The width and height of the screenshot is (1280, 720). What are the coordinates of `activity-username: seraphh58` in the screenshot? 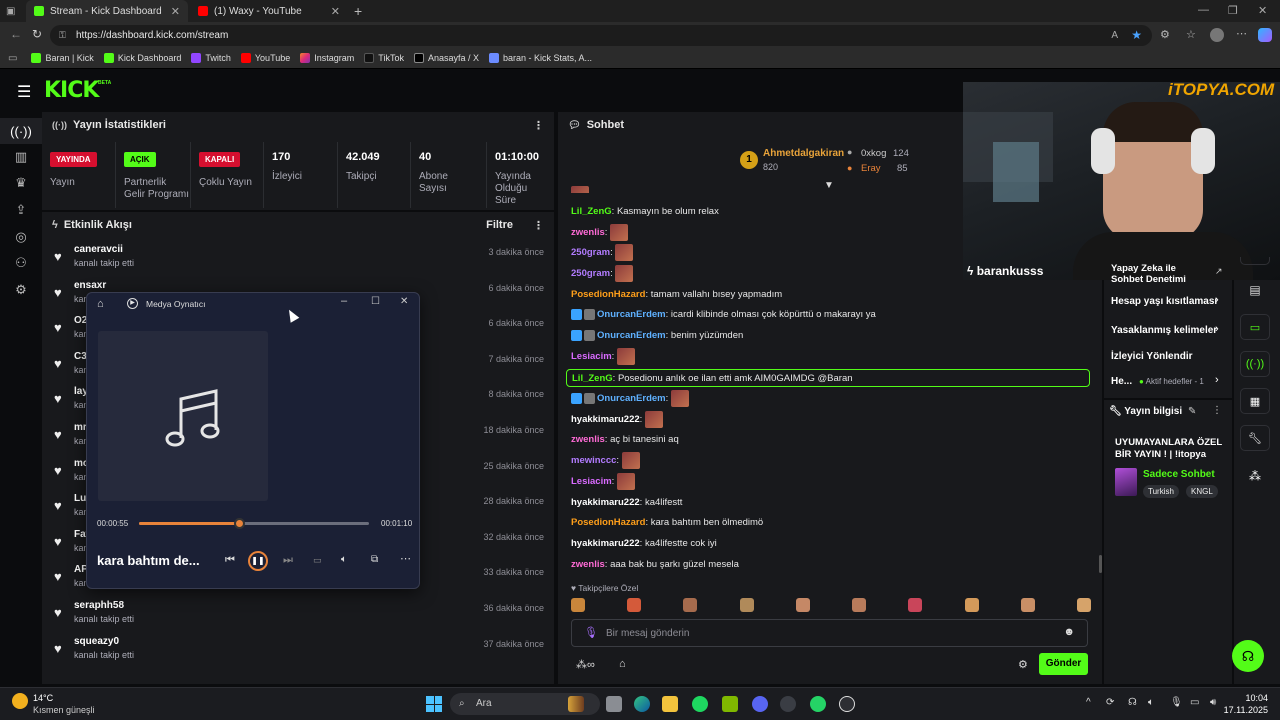 It's located at (99, 605).